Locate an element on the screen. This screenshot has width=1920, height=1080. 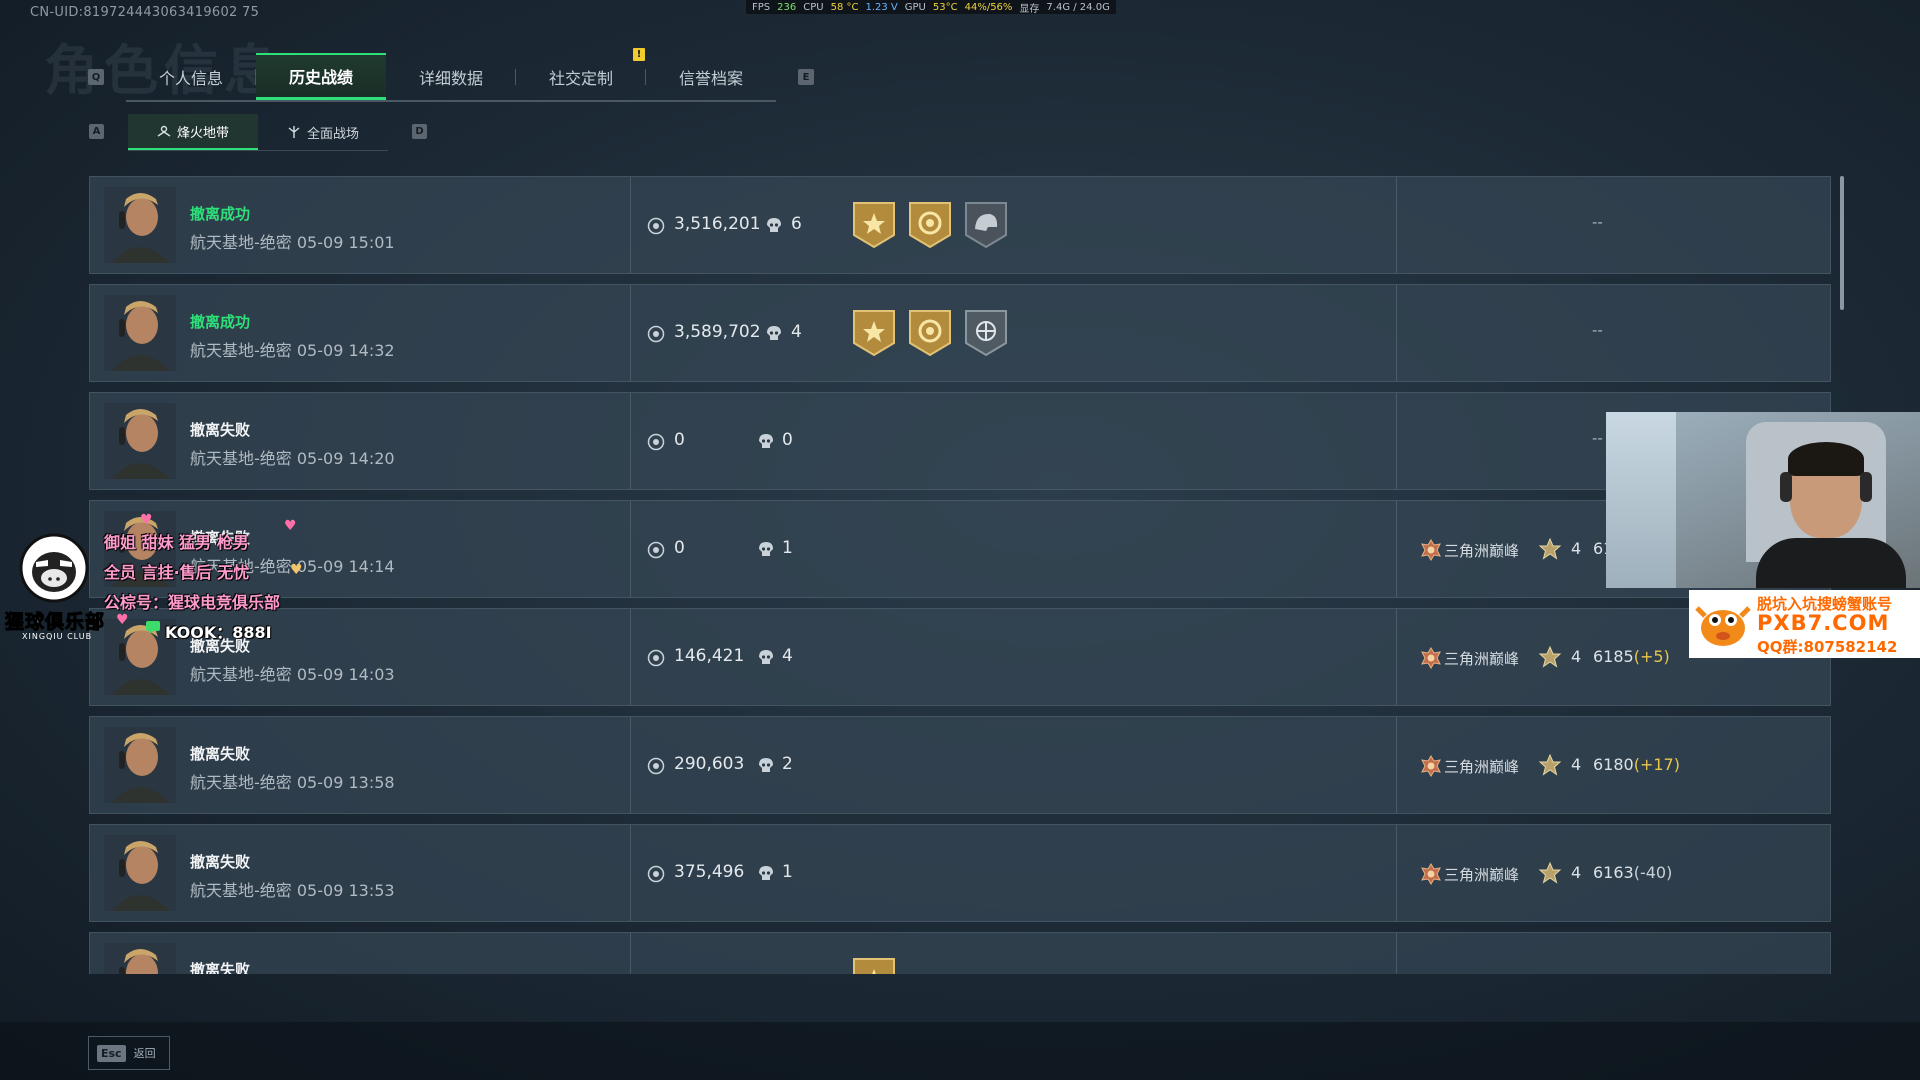
tab-label: 社交定制 is located at coordinates (580, 78).